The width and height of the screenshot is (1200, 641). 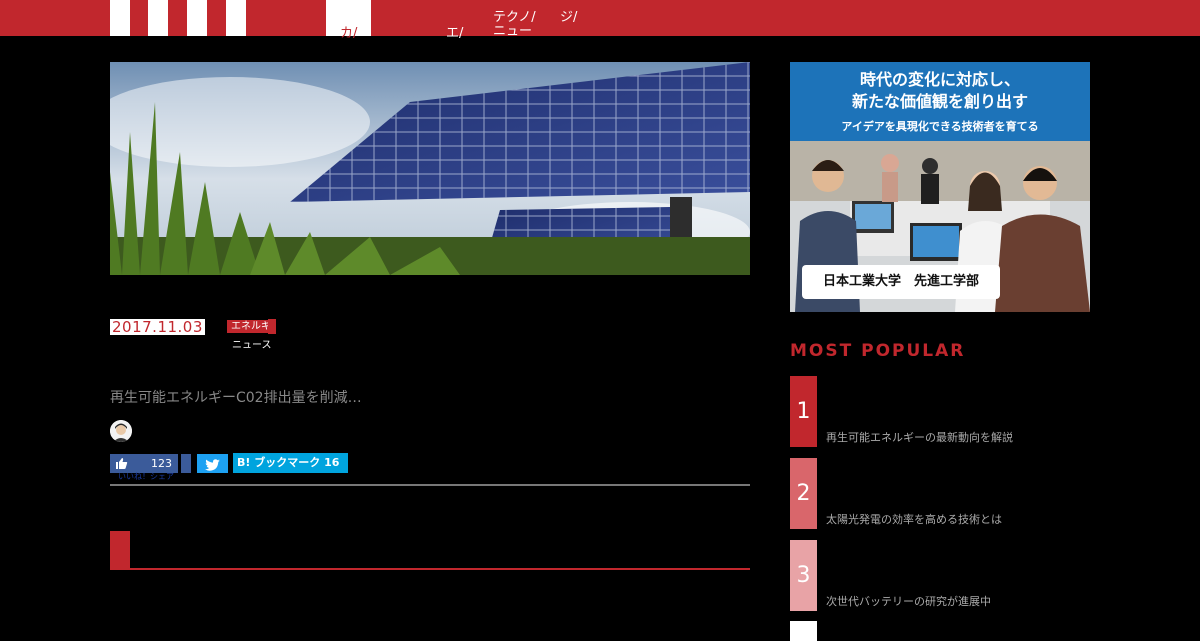 I want to click on section-heading-marker, so click(x=120, y=550).